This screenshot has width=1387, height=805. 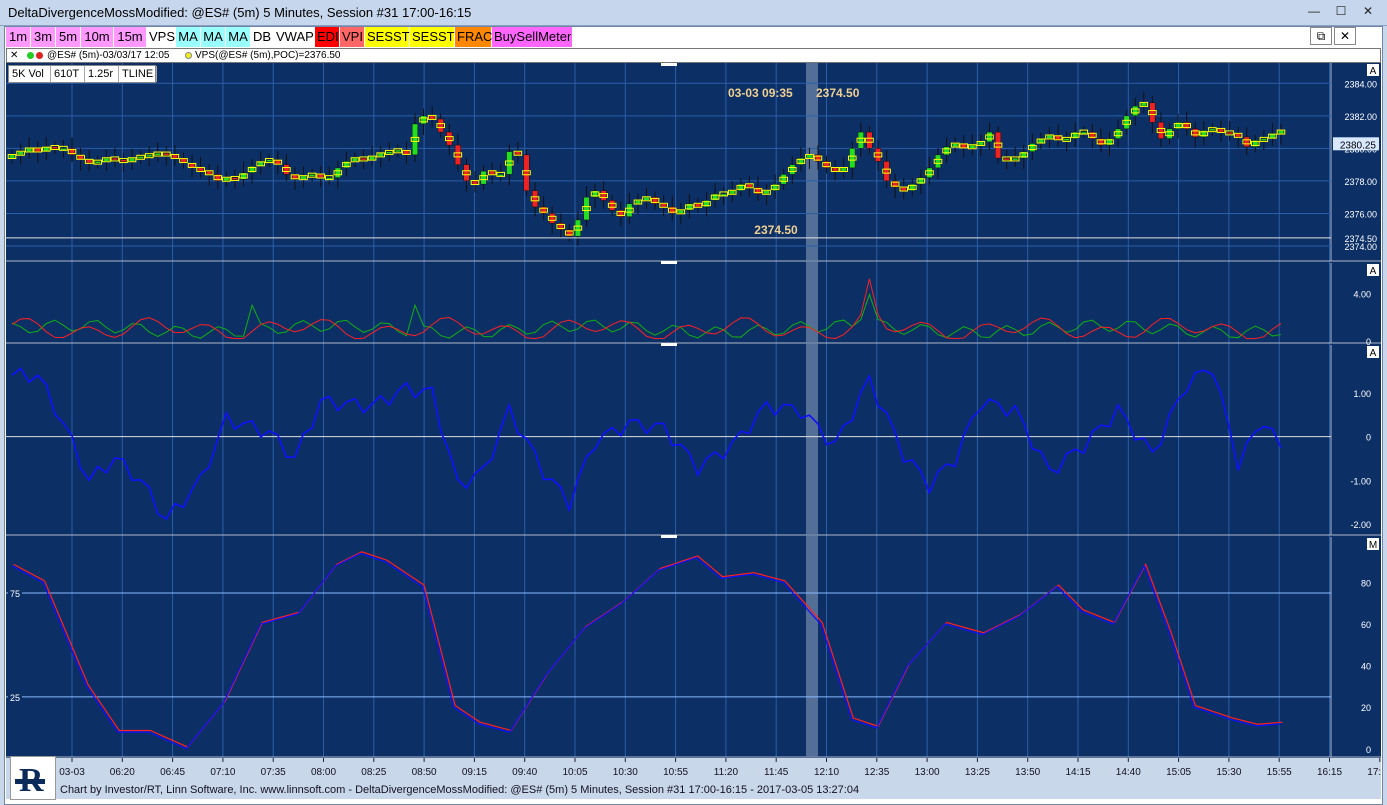 I want to click on stoch-level-label-1: 25, so click(x=15, y=698).